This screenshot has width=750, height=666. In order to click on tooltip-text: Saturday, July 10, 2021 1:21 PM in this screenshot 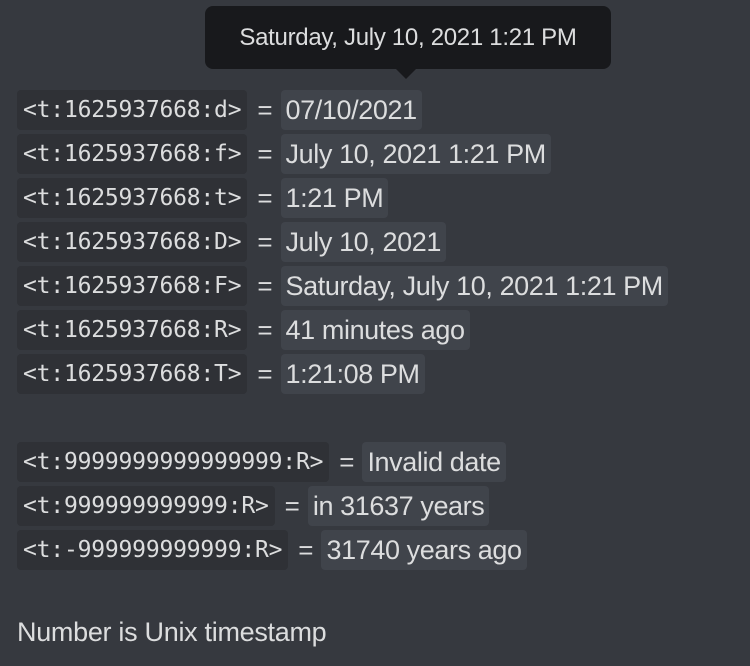, I will do `click(408, 37)`.